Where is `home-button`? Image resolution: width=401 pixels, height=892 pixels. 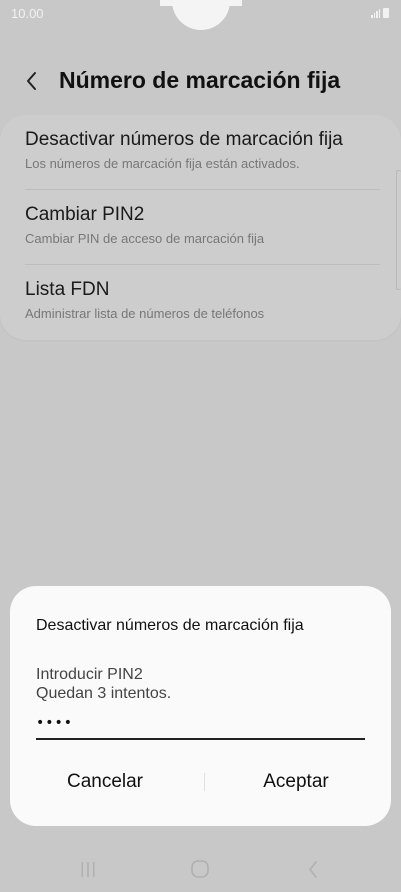
home-button is located at coordinates (200, 869).